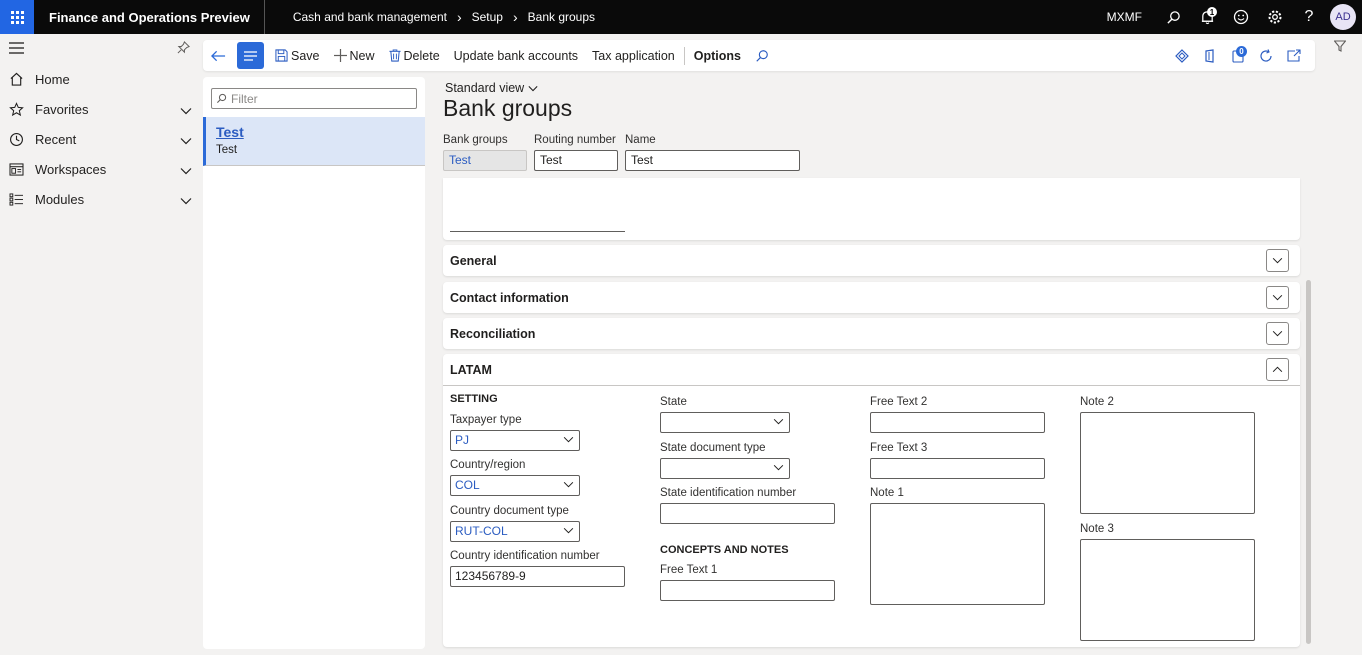  What do you see at coordinates (871, 333) in the screenshot?
I see `fasttab-reconciliation: Reconciliation` at bounding box center [871, 333].